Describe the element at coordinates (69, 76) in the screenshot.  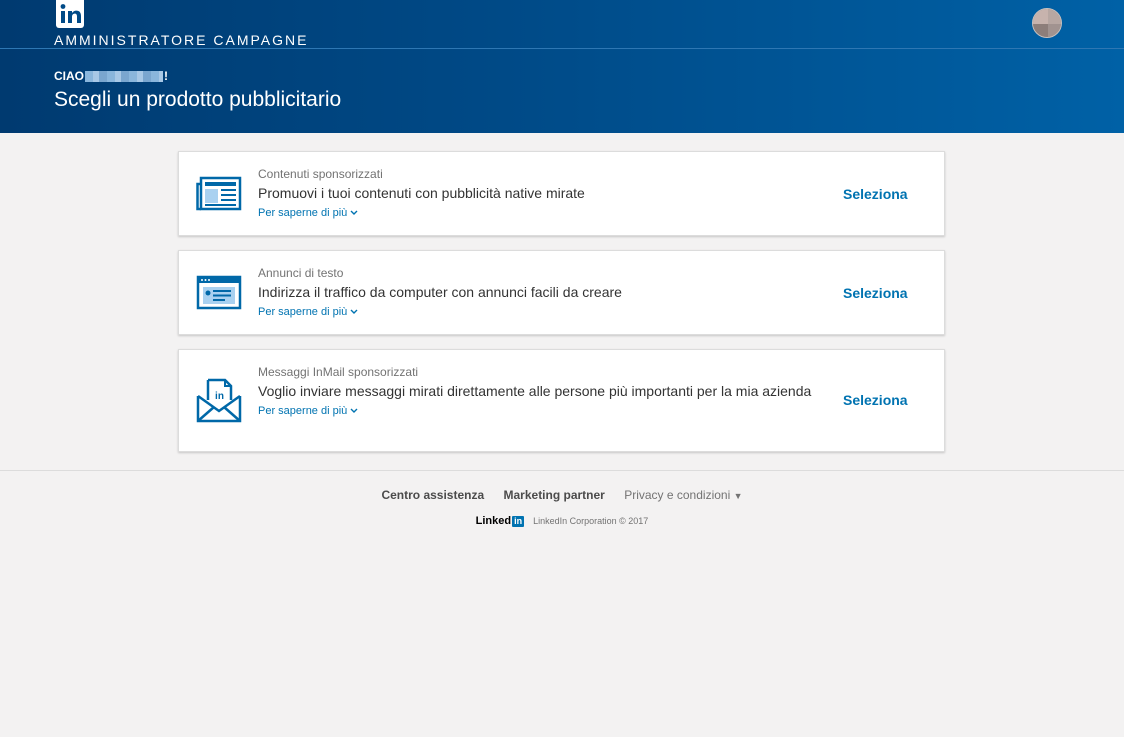
I see `greeting-prefix: CIAO` at that location.